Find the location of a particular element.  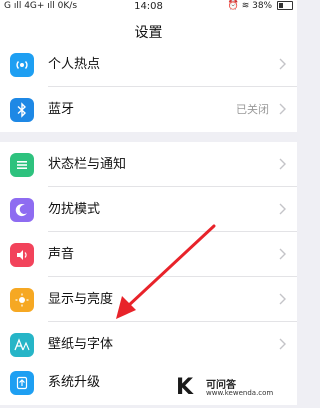

watermark-logo: K is located at coordinates (185, 387).